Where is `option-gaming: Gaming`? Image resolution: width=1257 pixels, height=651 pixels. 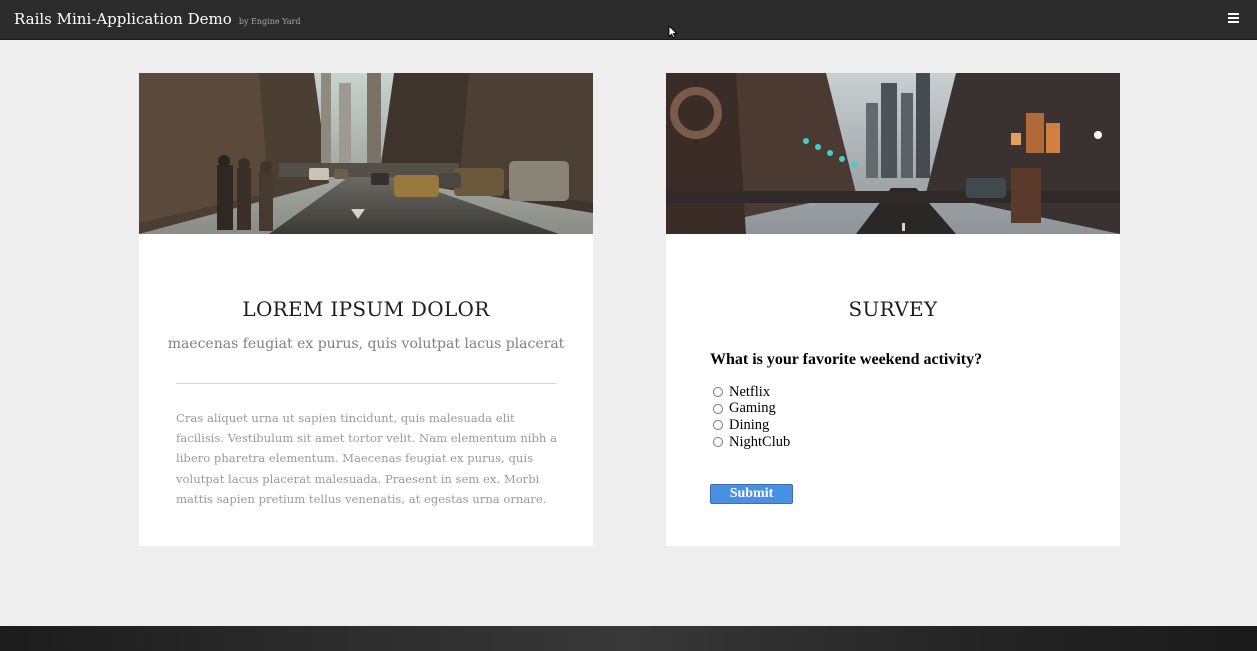 option-gaming: Gaming is located at coordinates (751, 409).